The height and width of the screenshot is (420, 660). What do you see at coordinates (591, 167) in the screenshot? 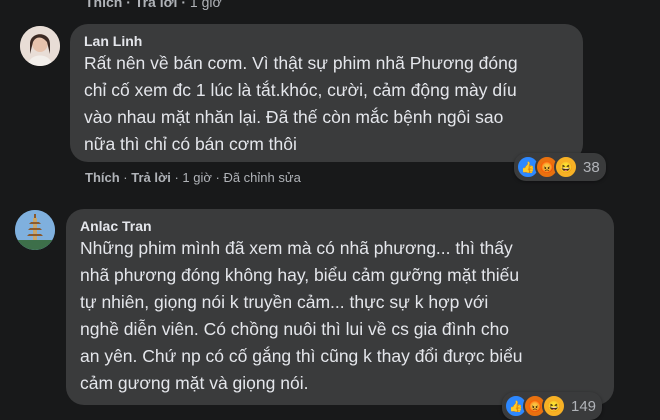
I see `reaction-count: 38` at bounding box center [591, 167].